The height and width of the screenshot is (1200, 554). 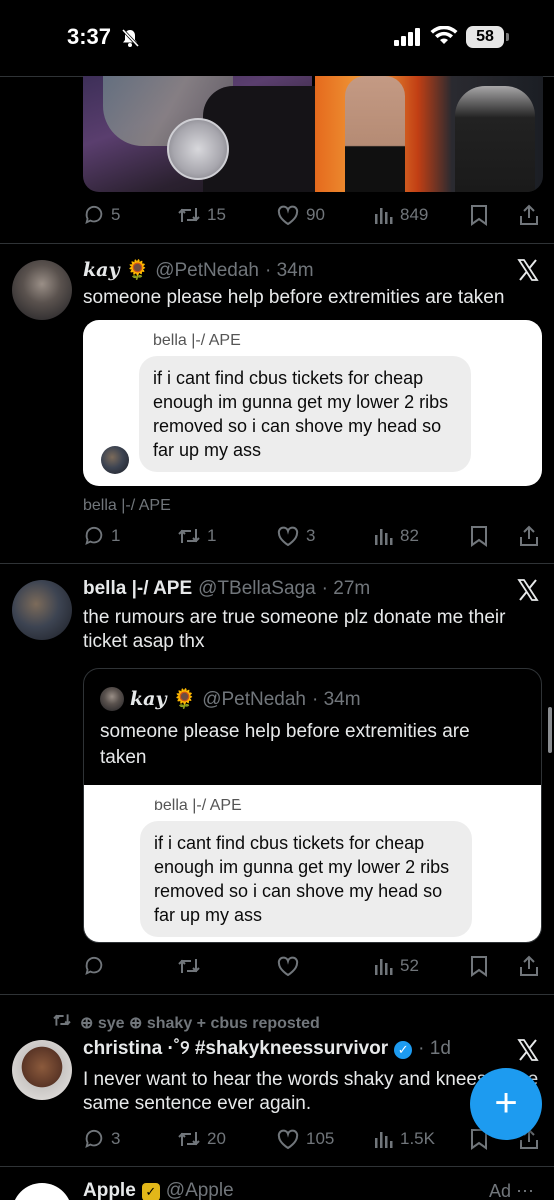 I want to click on compose-button: +, so click(x=506, y=1104).